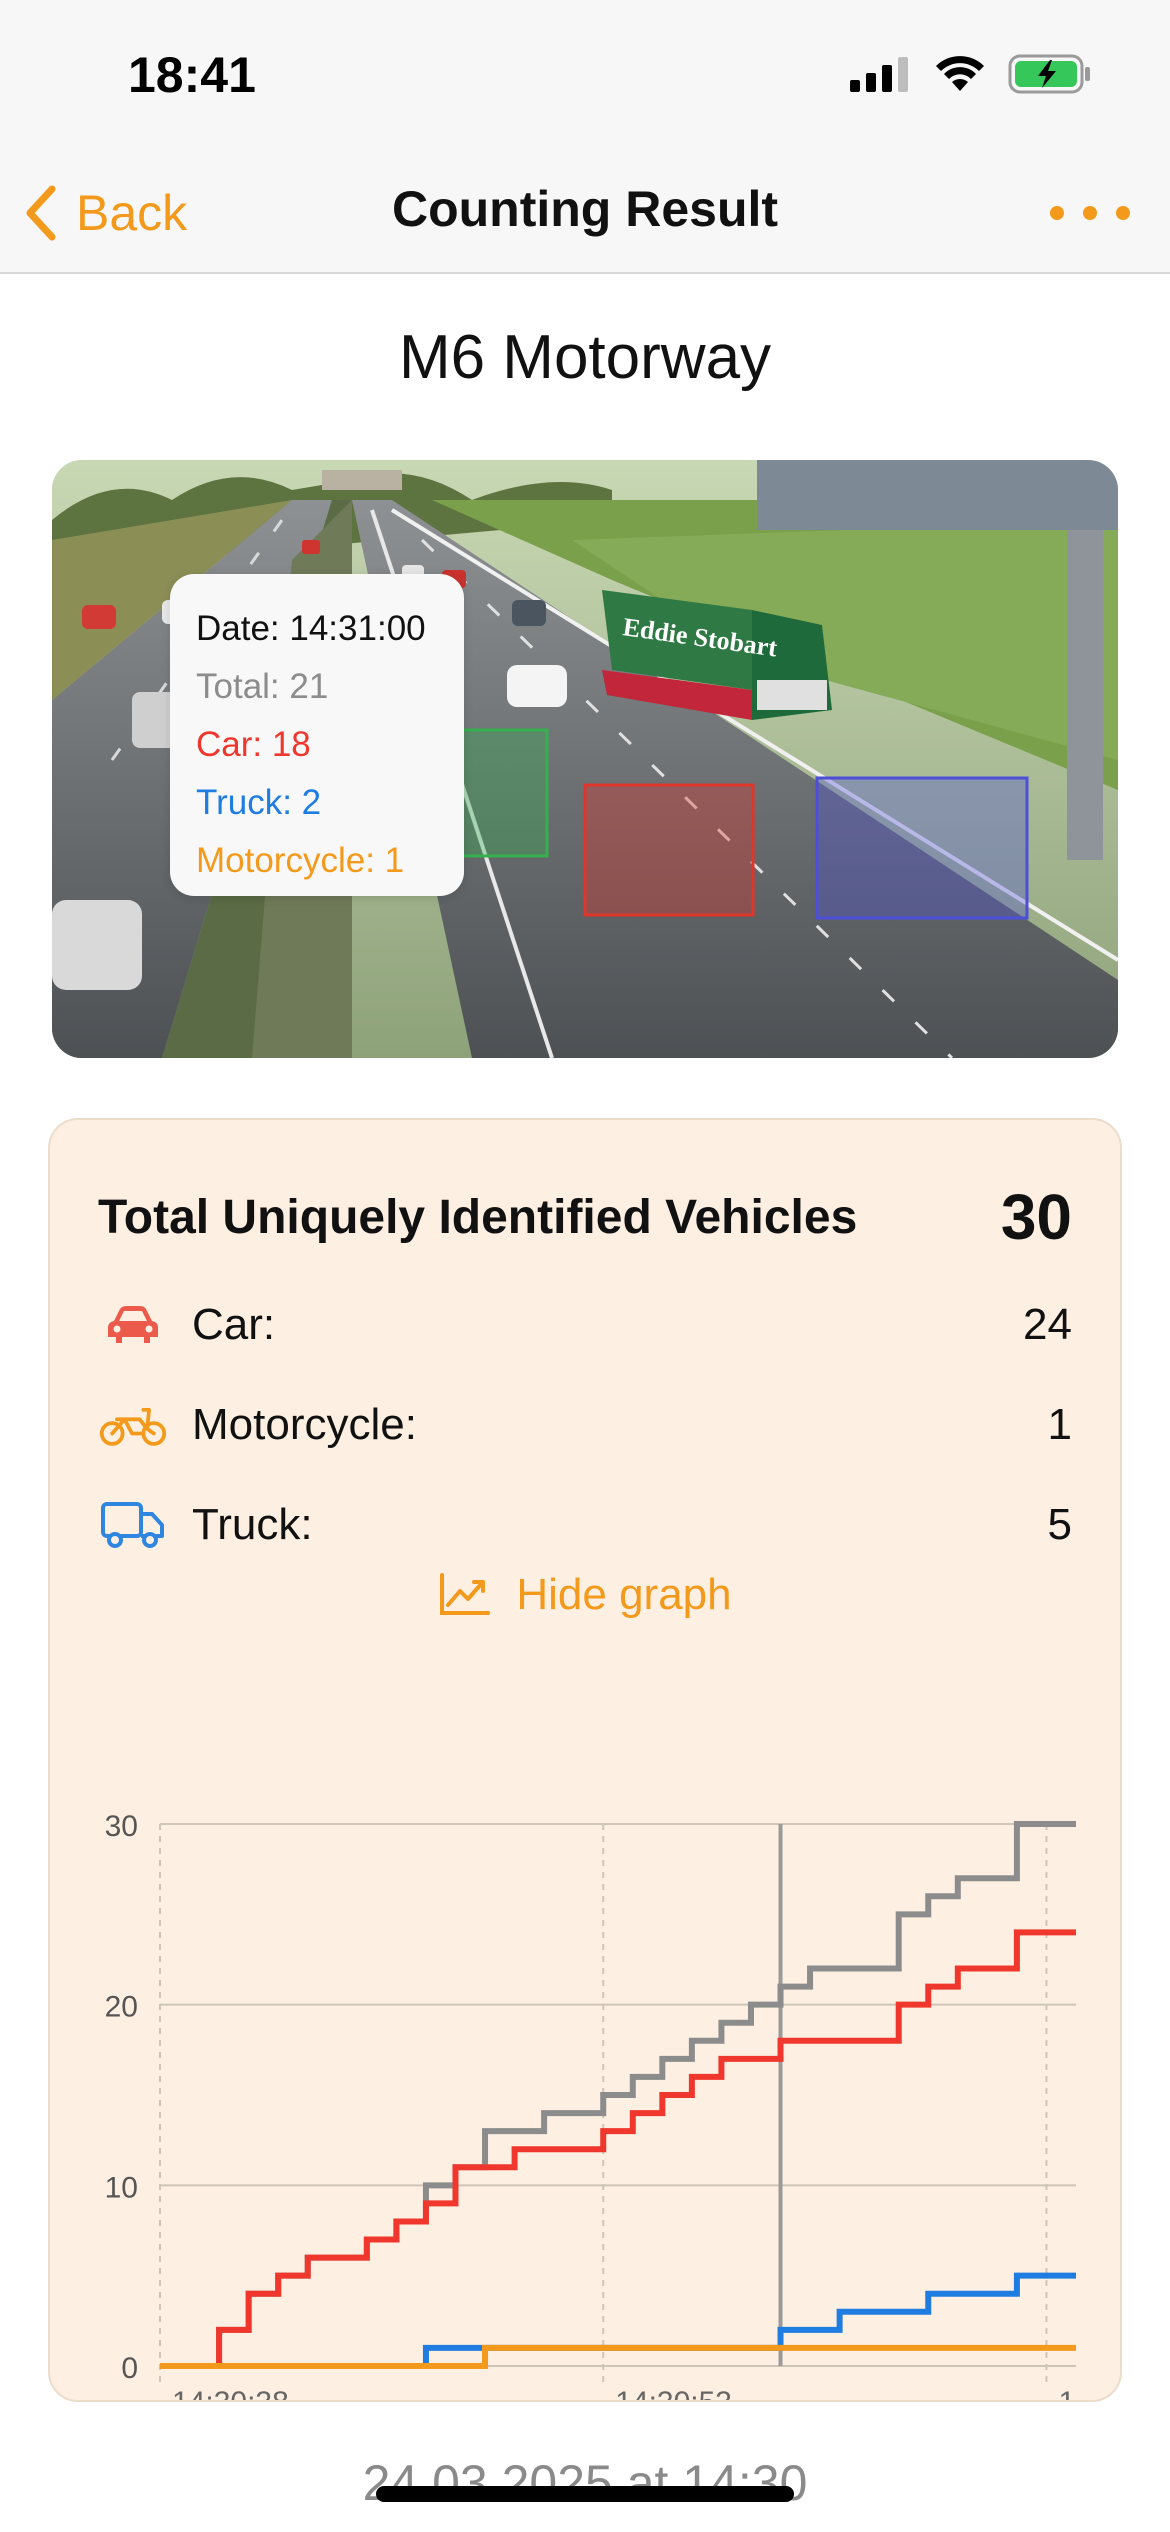 Image resolution: width=1170 pixels, height=2532 pixels. Describe the element at coordinates (585, 2483) in the screenshot. I see `recording-date: 24.03.2025 at 14:30` at that location.